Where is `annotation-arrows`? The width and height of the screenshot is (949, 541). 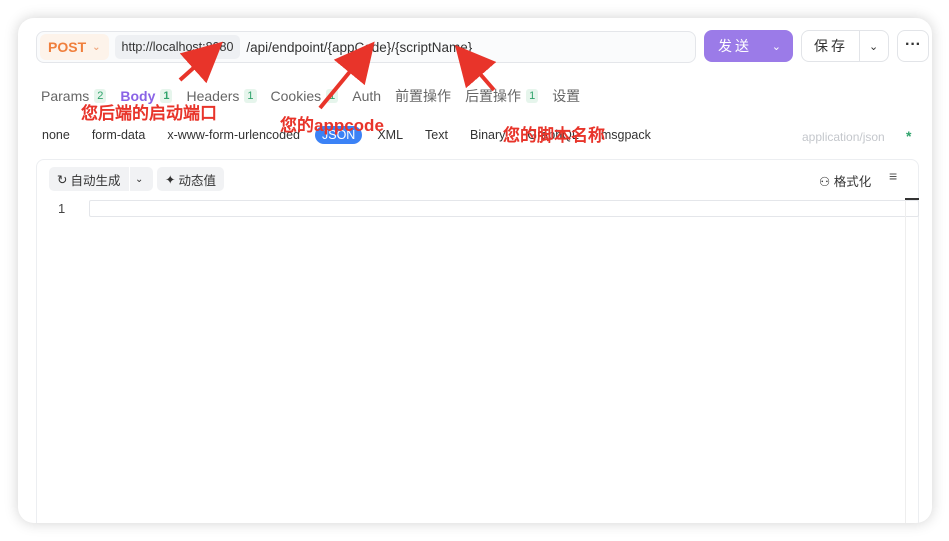
annotation-arrows is located at coordinates (337, 75).